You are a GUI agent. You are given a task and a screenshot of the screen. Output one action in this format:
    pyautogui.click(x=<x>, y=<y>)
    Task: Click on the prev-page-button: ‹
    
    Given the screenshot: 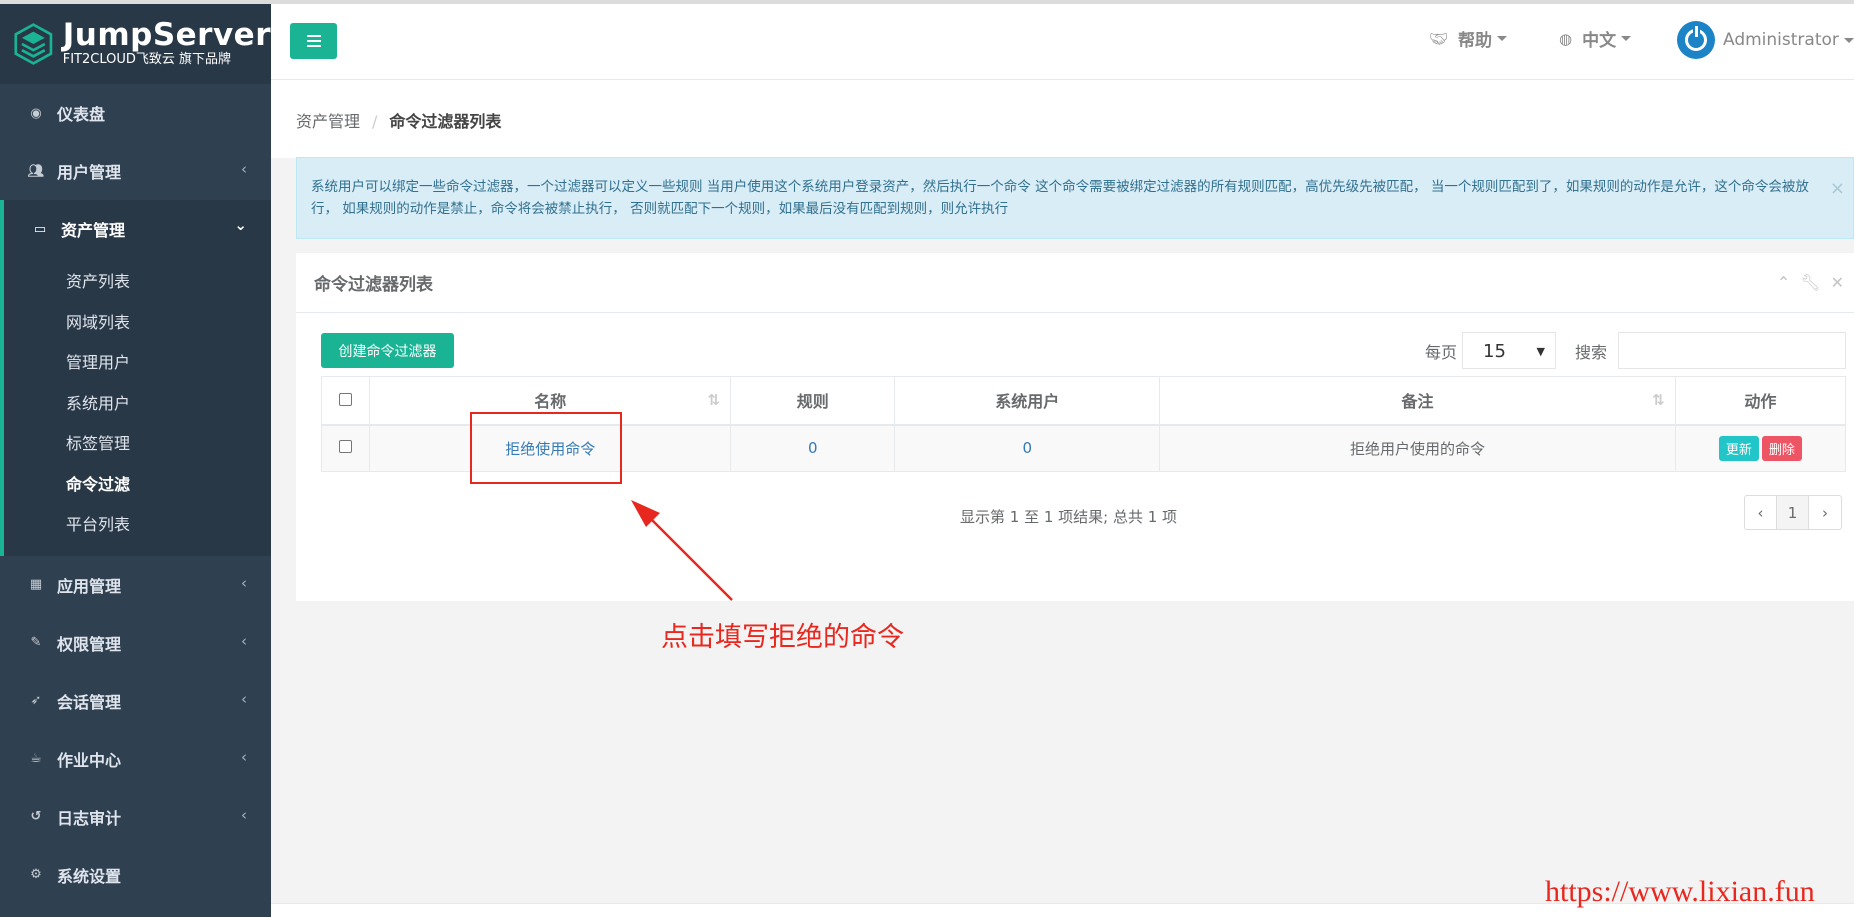 What is the action you would take?
    pyautogui.click(x=1761, y=512)
    